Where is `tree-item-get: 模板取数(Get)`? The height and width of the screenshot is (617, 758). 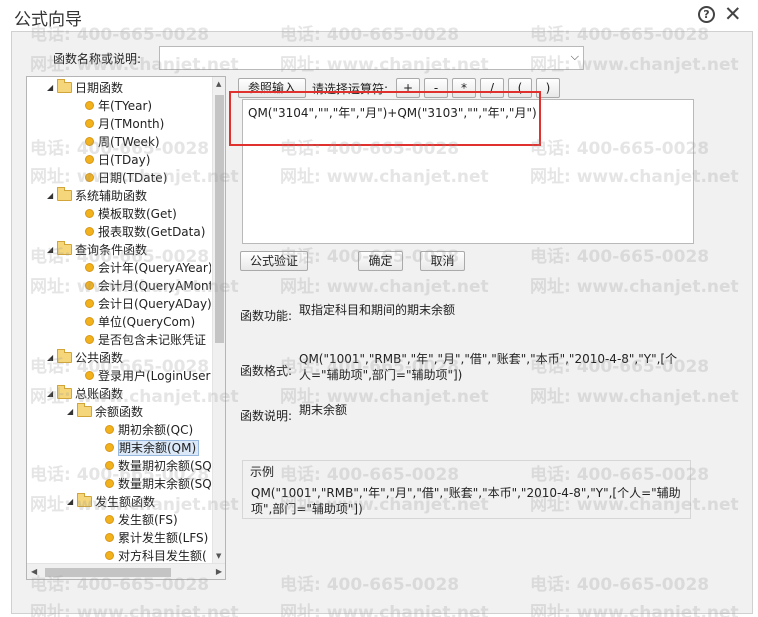 tree-item-get: 模板取数(Get) is located at coordinates (131, 214).